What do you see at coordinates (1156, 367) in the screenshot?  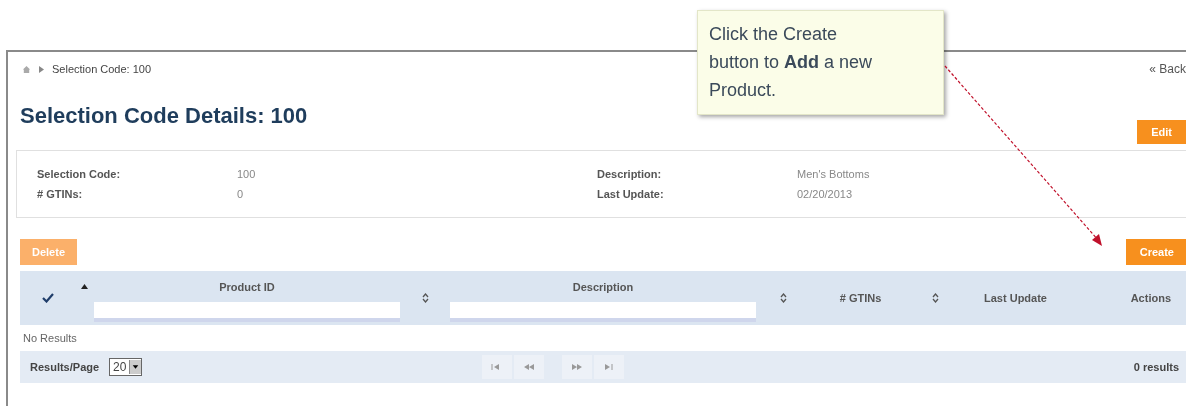 I see `results-count: 0 results` at bounding box center [1156, 367].